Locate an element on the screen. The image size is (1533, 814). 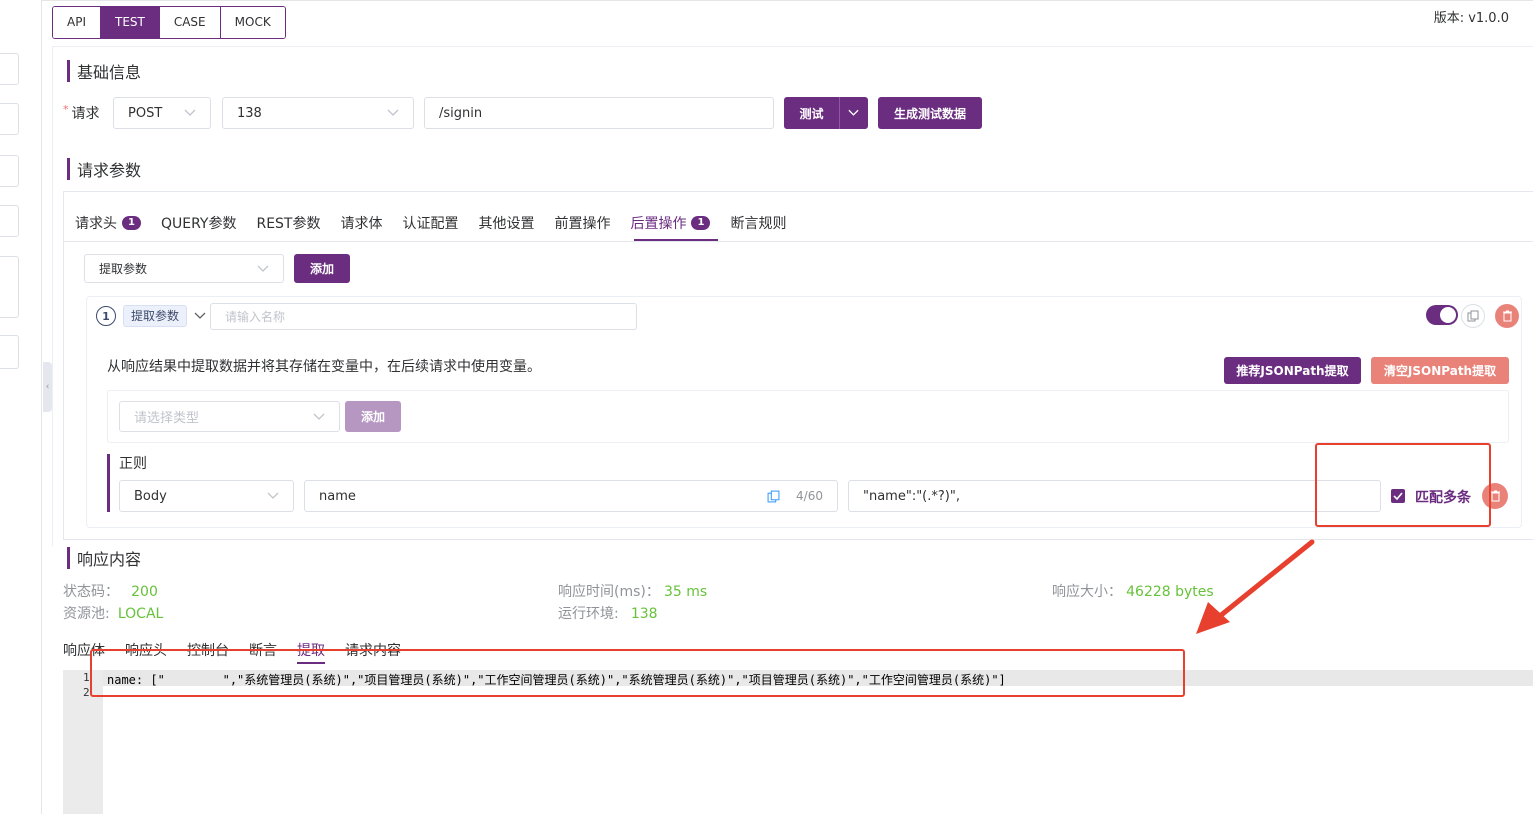
method-select: POST is located at coordinates (162, 113).